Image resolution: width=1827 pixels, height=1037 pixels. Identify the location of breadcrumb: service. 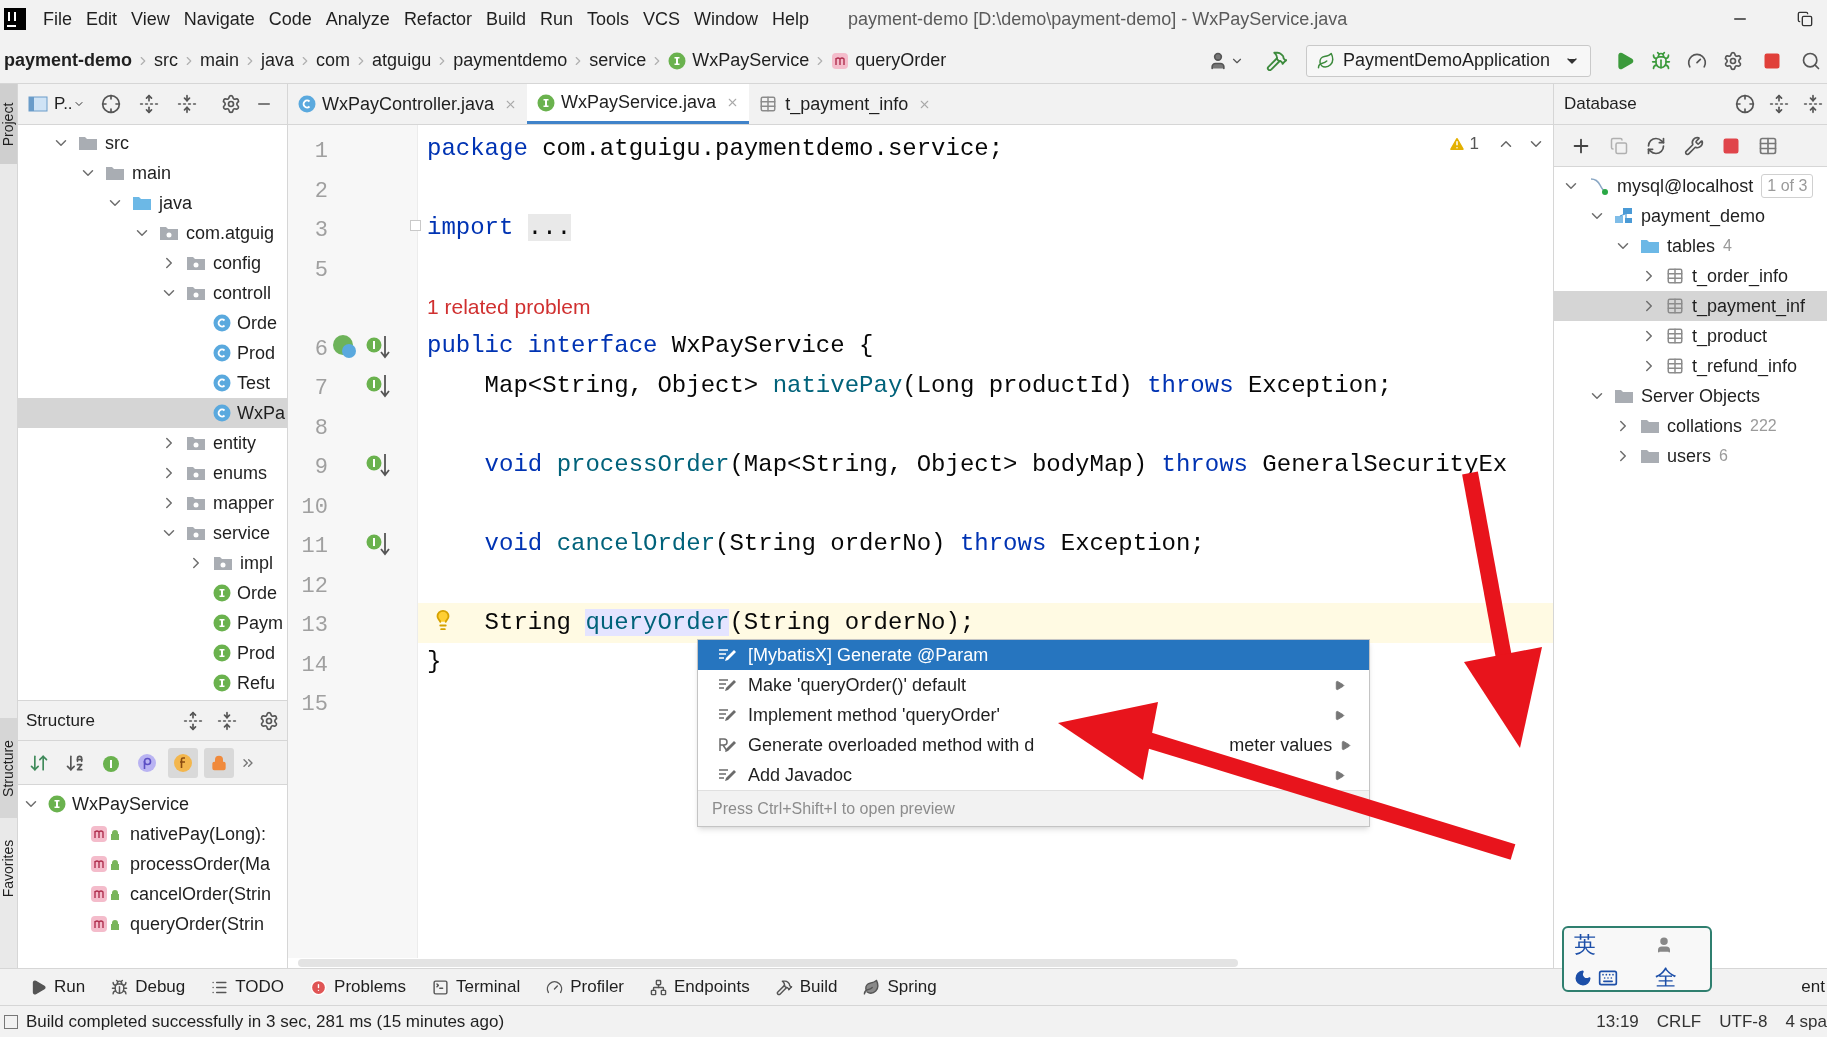
(618, 60).